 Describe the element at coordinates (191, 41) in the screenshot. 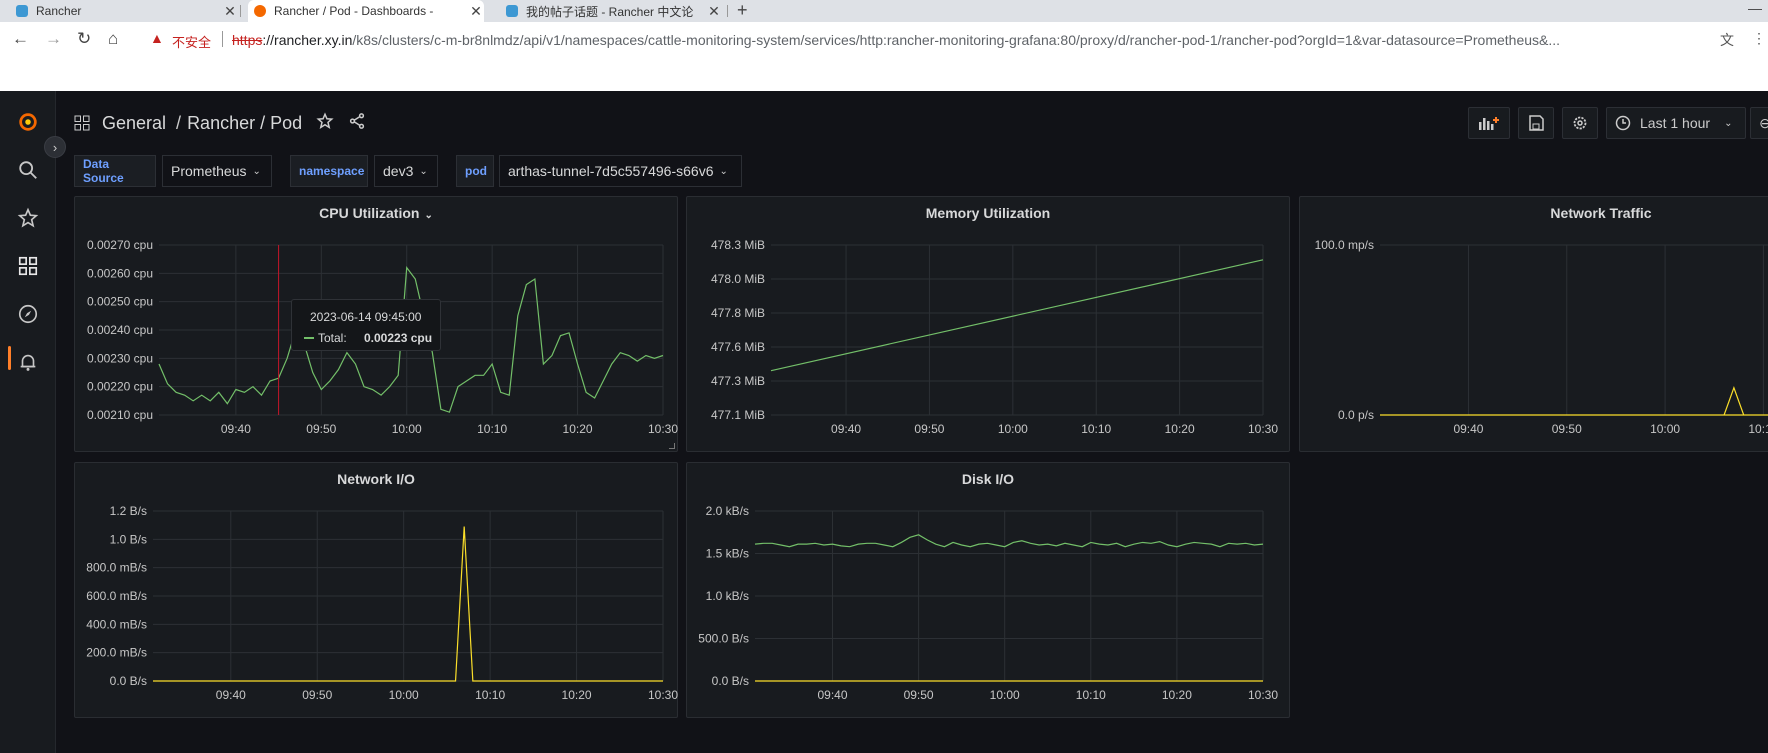

I see `security-status: 不安全` at that location.